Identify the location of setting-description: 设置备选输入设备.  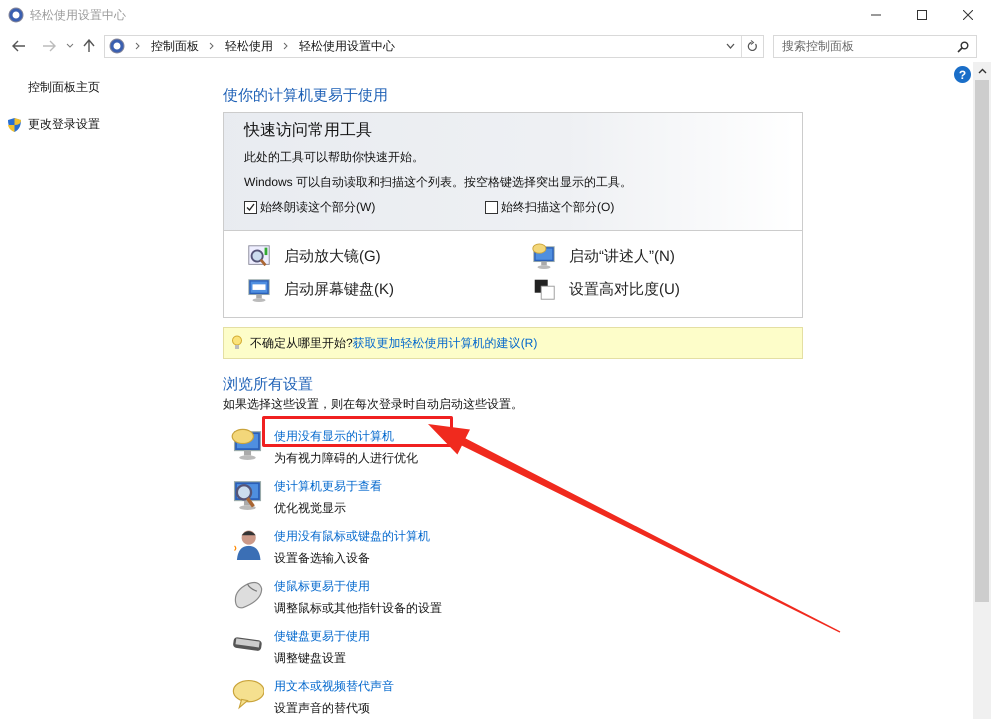
(322, 558).